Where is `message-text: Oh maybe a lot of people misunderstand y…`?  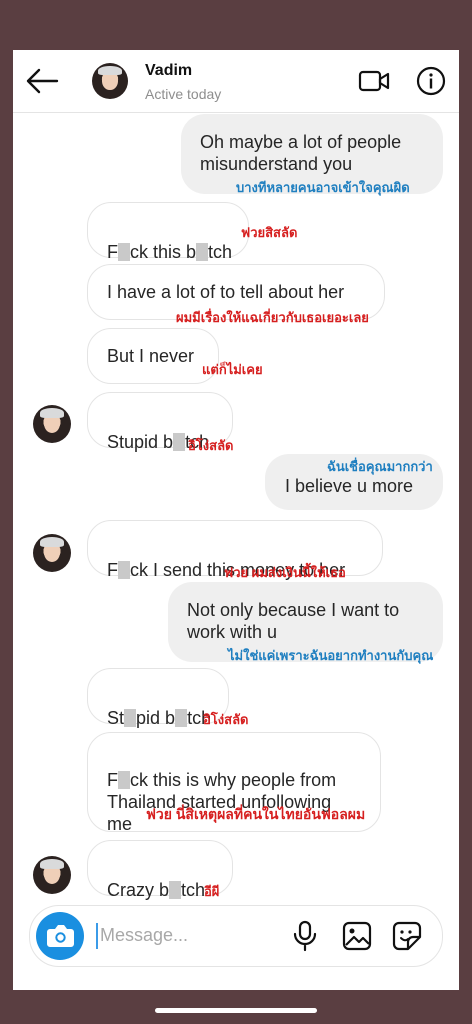
message-text: Oh maybe a lot of people misunderstand y… is located at coordinates (301, 153).